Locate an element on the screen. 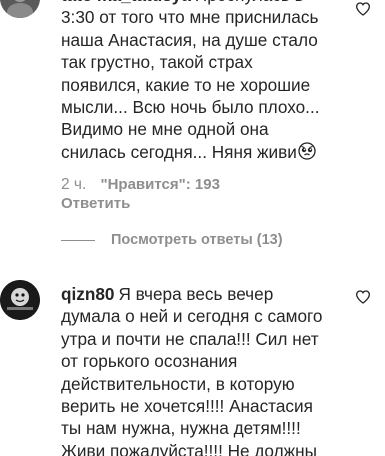  comment-username: tato4ka_tatusya is located at coordinates (126, 2).